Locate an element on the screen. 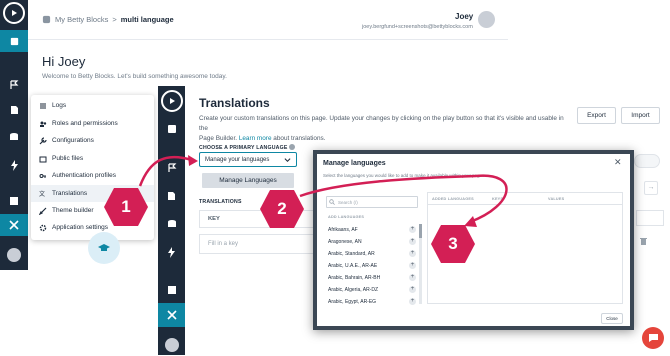 The width and height of the screenshot is (670, 356). step-number: 1 is located at coordinates (126, 206).